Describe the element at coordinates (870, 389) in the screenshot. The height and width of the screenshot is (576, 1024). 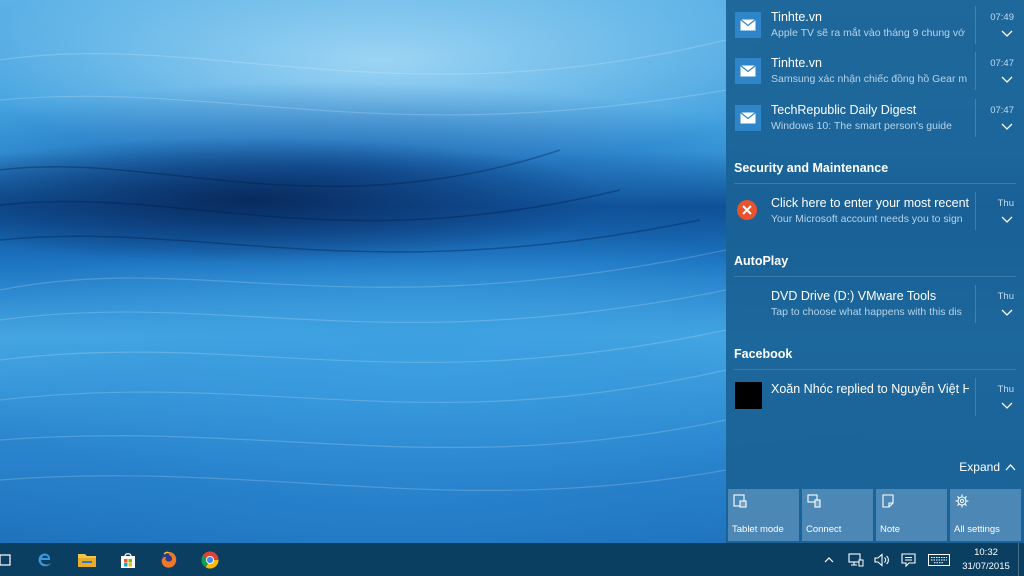
I see `notification-title: Xoăn Nhóc replied to Nguyễn Việt H` at that location.